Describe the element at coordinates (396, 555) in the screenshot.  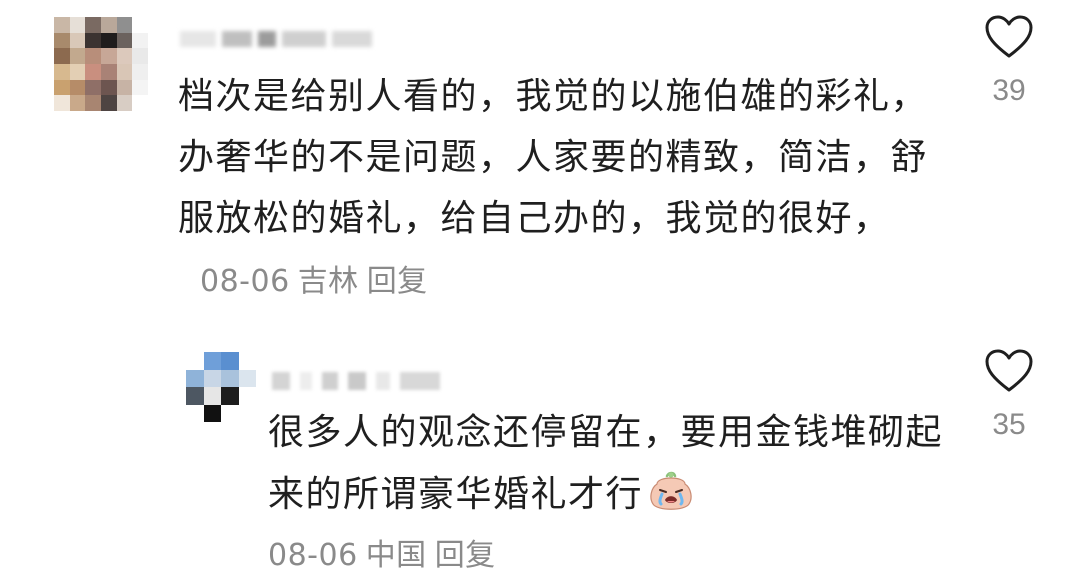
I see `comment-location: 中国` at that location.